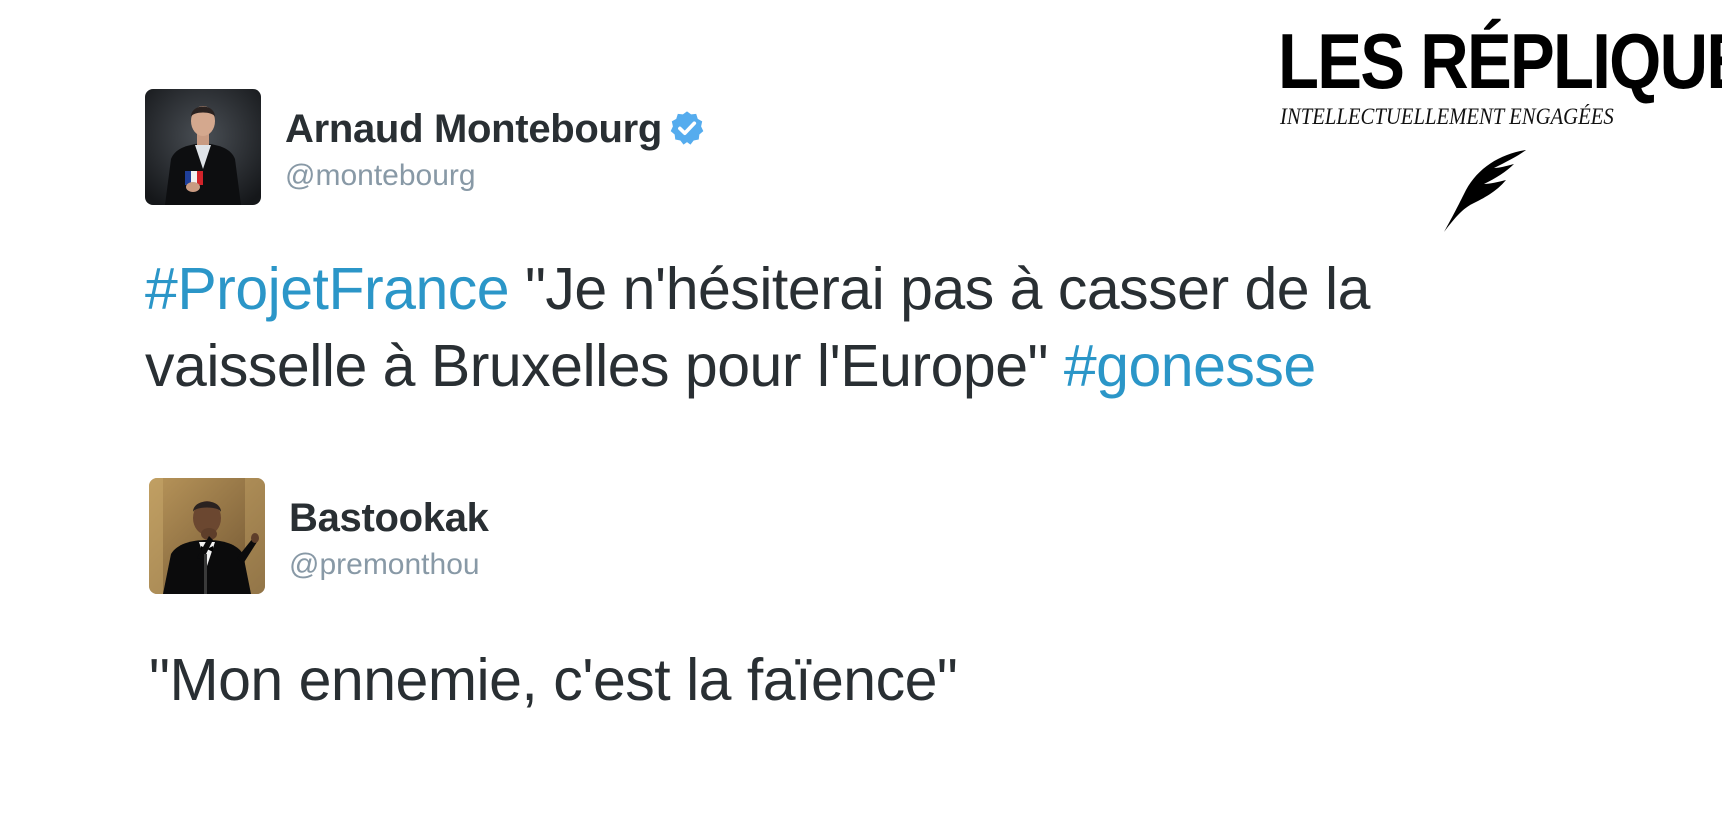 The height and width of the screenshot is (818, 1722). Describe the element at coordinates (687, 128) in the screenshot. I see `verified-badge-icon` at that location.